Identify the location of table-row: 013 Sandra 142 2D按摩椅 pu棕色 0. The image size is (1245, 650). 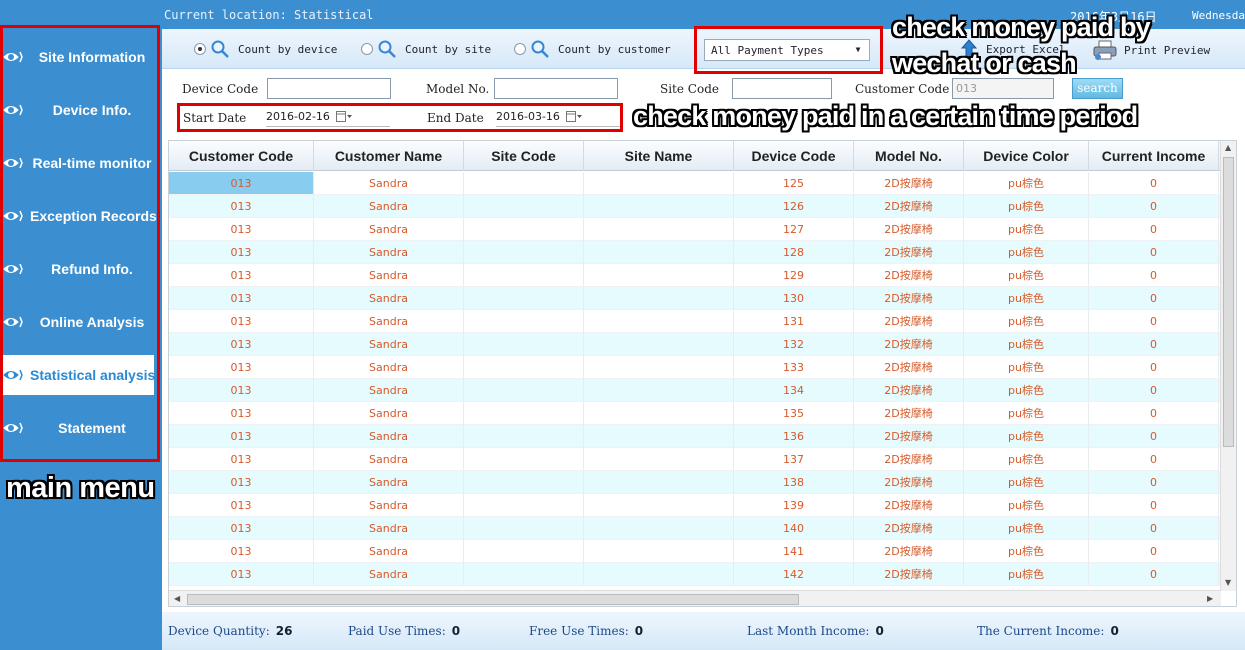
(695, 574).